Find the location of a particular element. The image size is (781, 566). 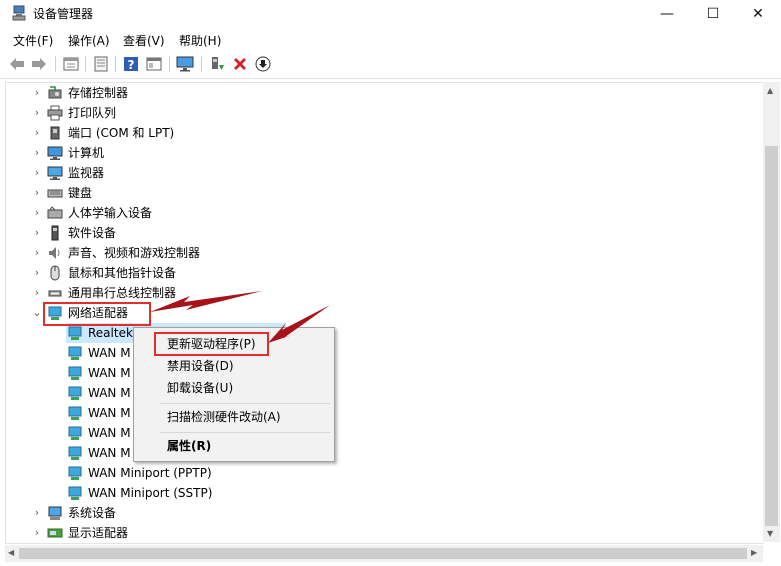

annotation-arrows is located at coordinates (240, 317).